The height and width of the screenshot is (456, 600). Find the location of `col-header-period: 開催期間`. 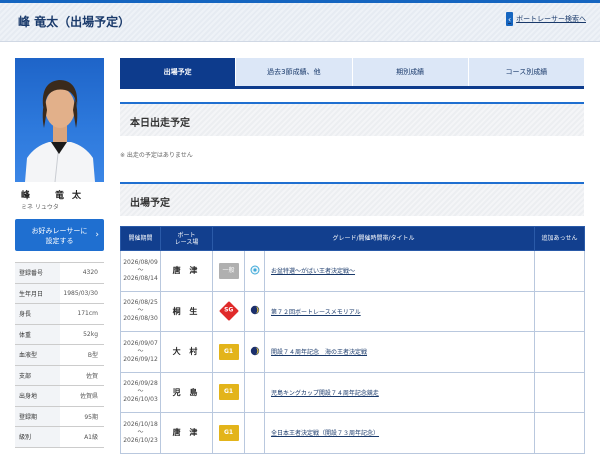

col-header-period: 開催期間 is located at coordinates (140, 238).